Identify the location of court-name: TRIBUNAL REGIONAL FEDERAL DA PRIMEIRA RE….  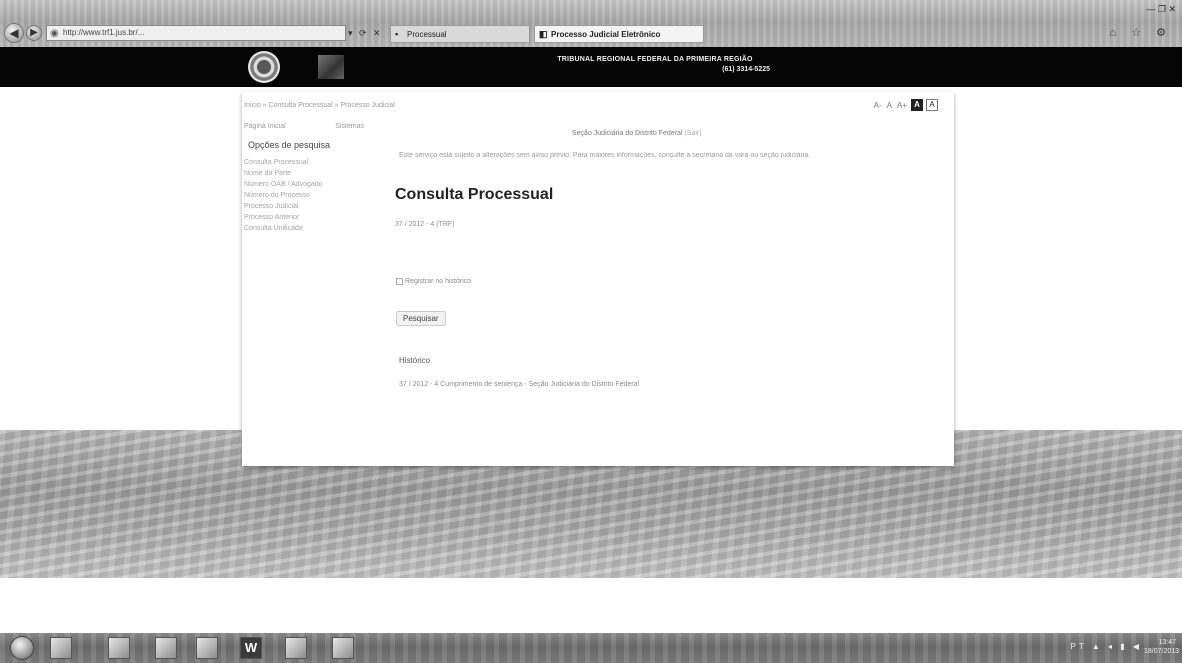
(655, 59).